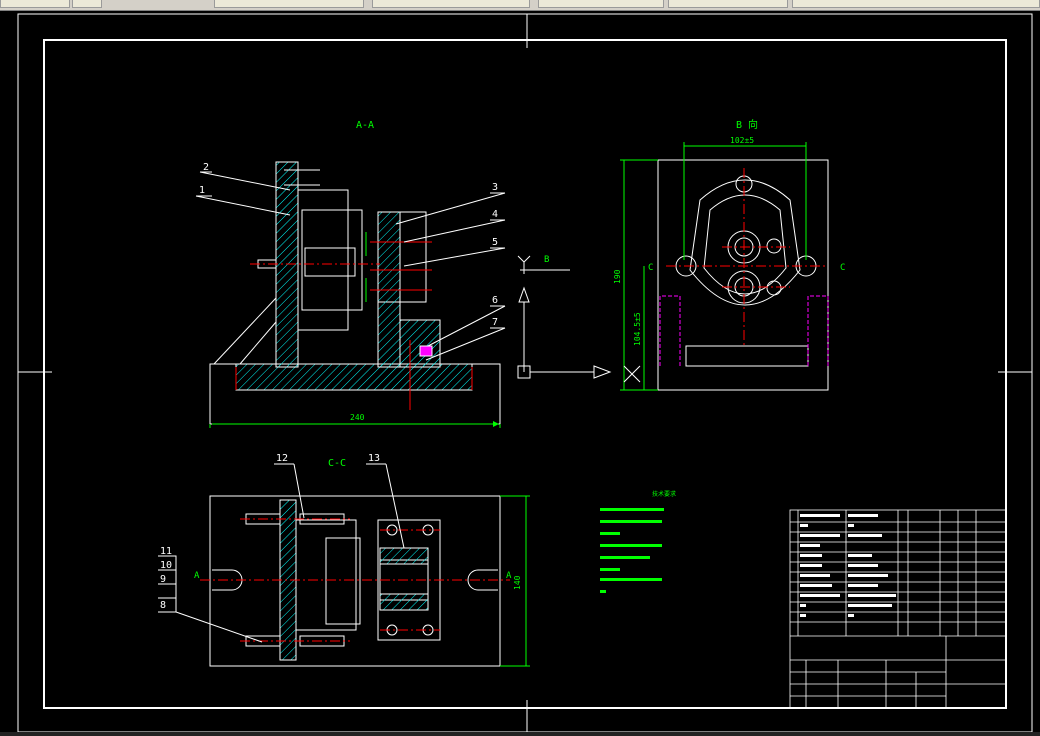  What do you see at coordinates (564, 317) in the screenshot?
I see `section-arrow-b` at bounding box center [564, 317].